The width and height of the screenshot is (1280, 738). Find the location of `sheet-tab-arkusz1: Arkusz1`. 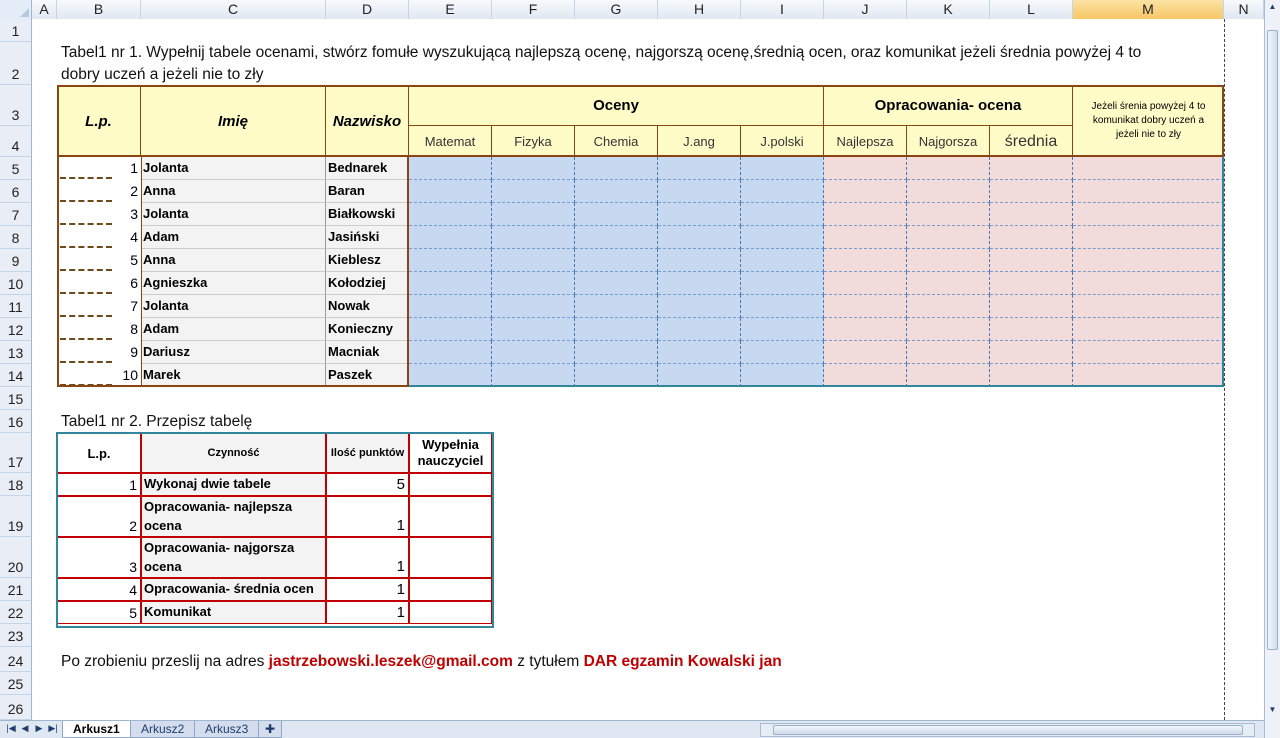

sheet-tab-arkusz1: Arkusz1 is located at coordinates (96, 729).